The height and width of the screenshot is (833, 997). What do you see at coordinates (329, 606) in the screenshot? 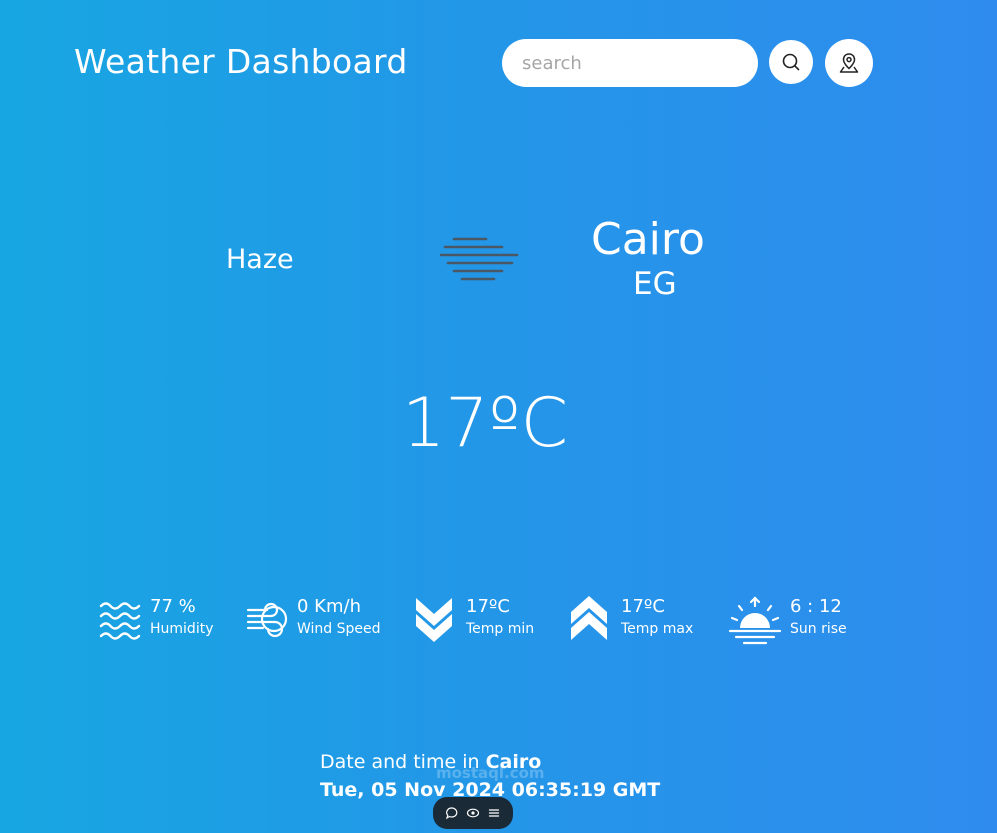
I see `wind-speed-value: 0 Km/h` at bounding box center [329, 606].